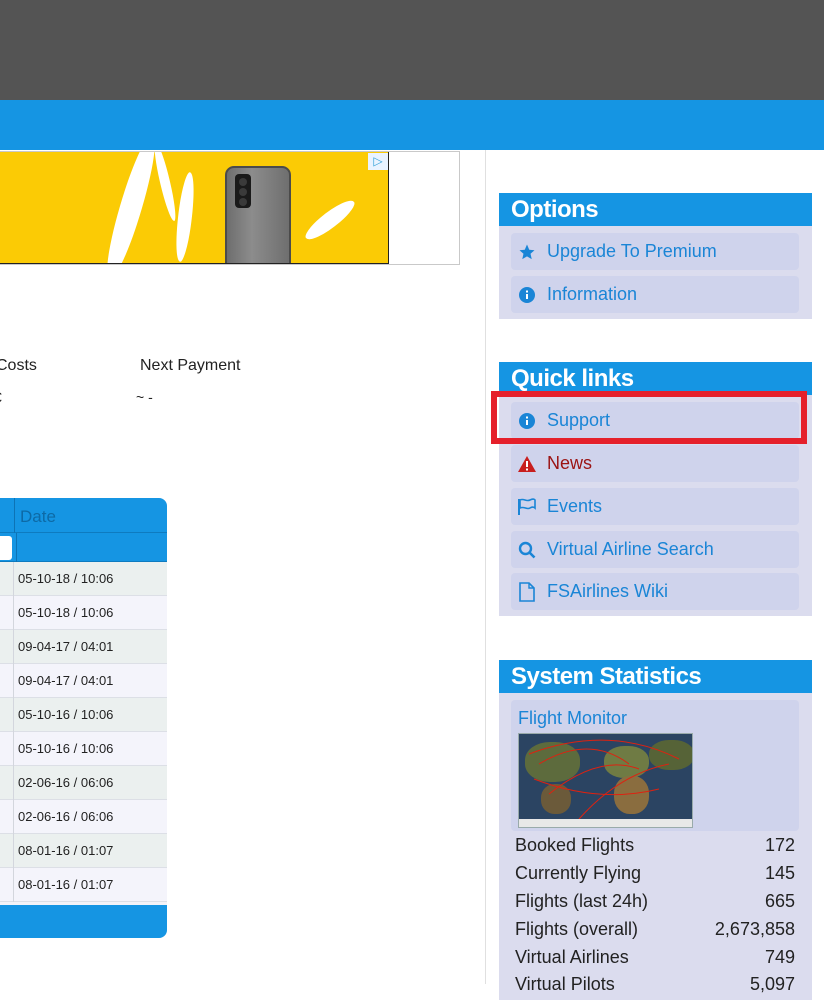  I want to click on stat-value: 172, so click(779, 845).